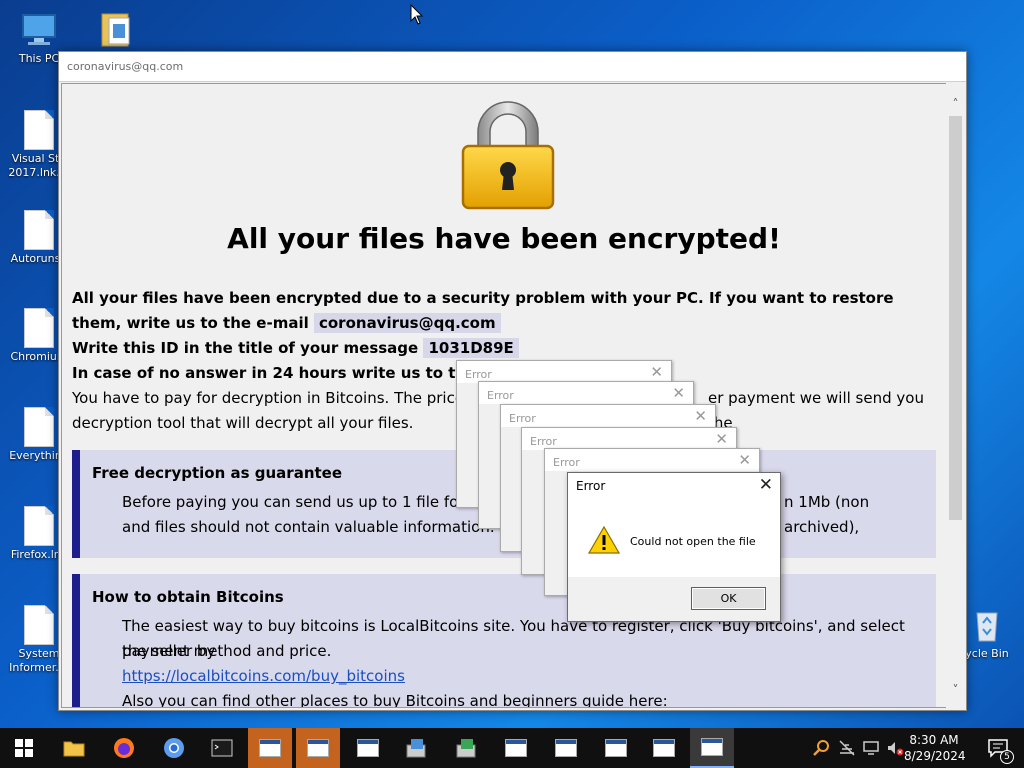 Image resolution: width=1024 pixels, height=768 pixels. What do you see at coordinates (217, 473) in the screenshot?
I see `panel-title: Free decryption as guarantee` at bounding box center [217, 473].